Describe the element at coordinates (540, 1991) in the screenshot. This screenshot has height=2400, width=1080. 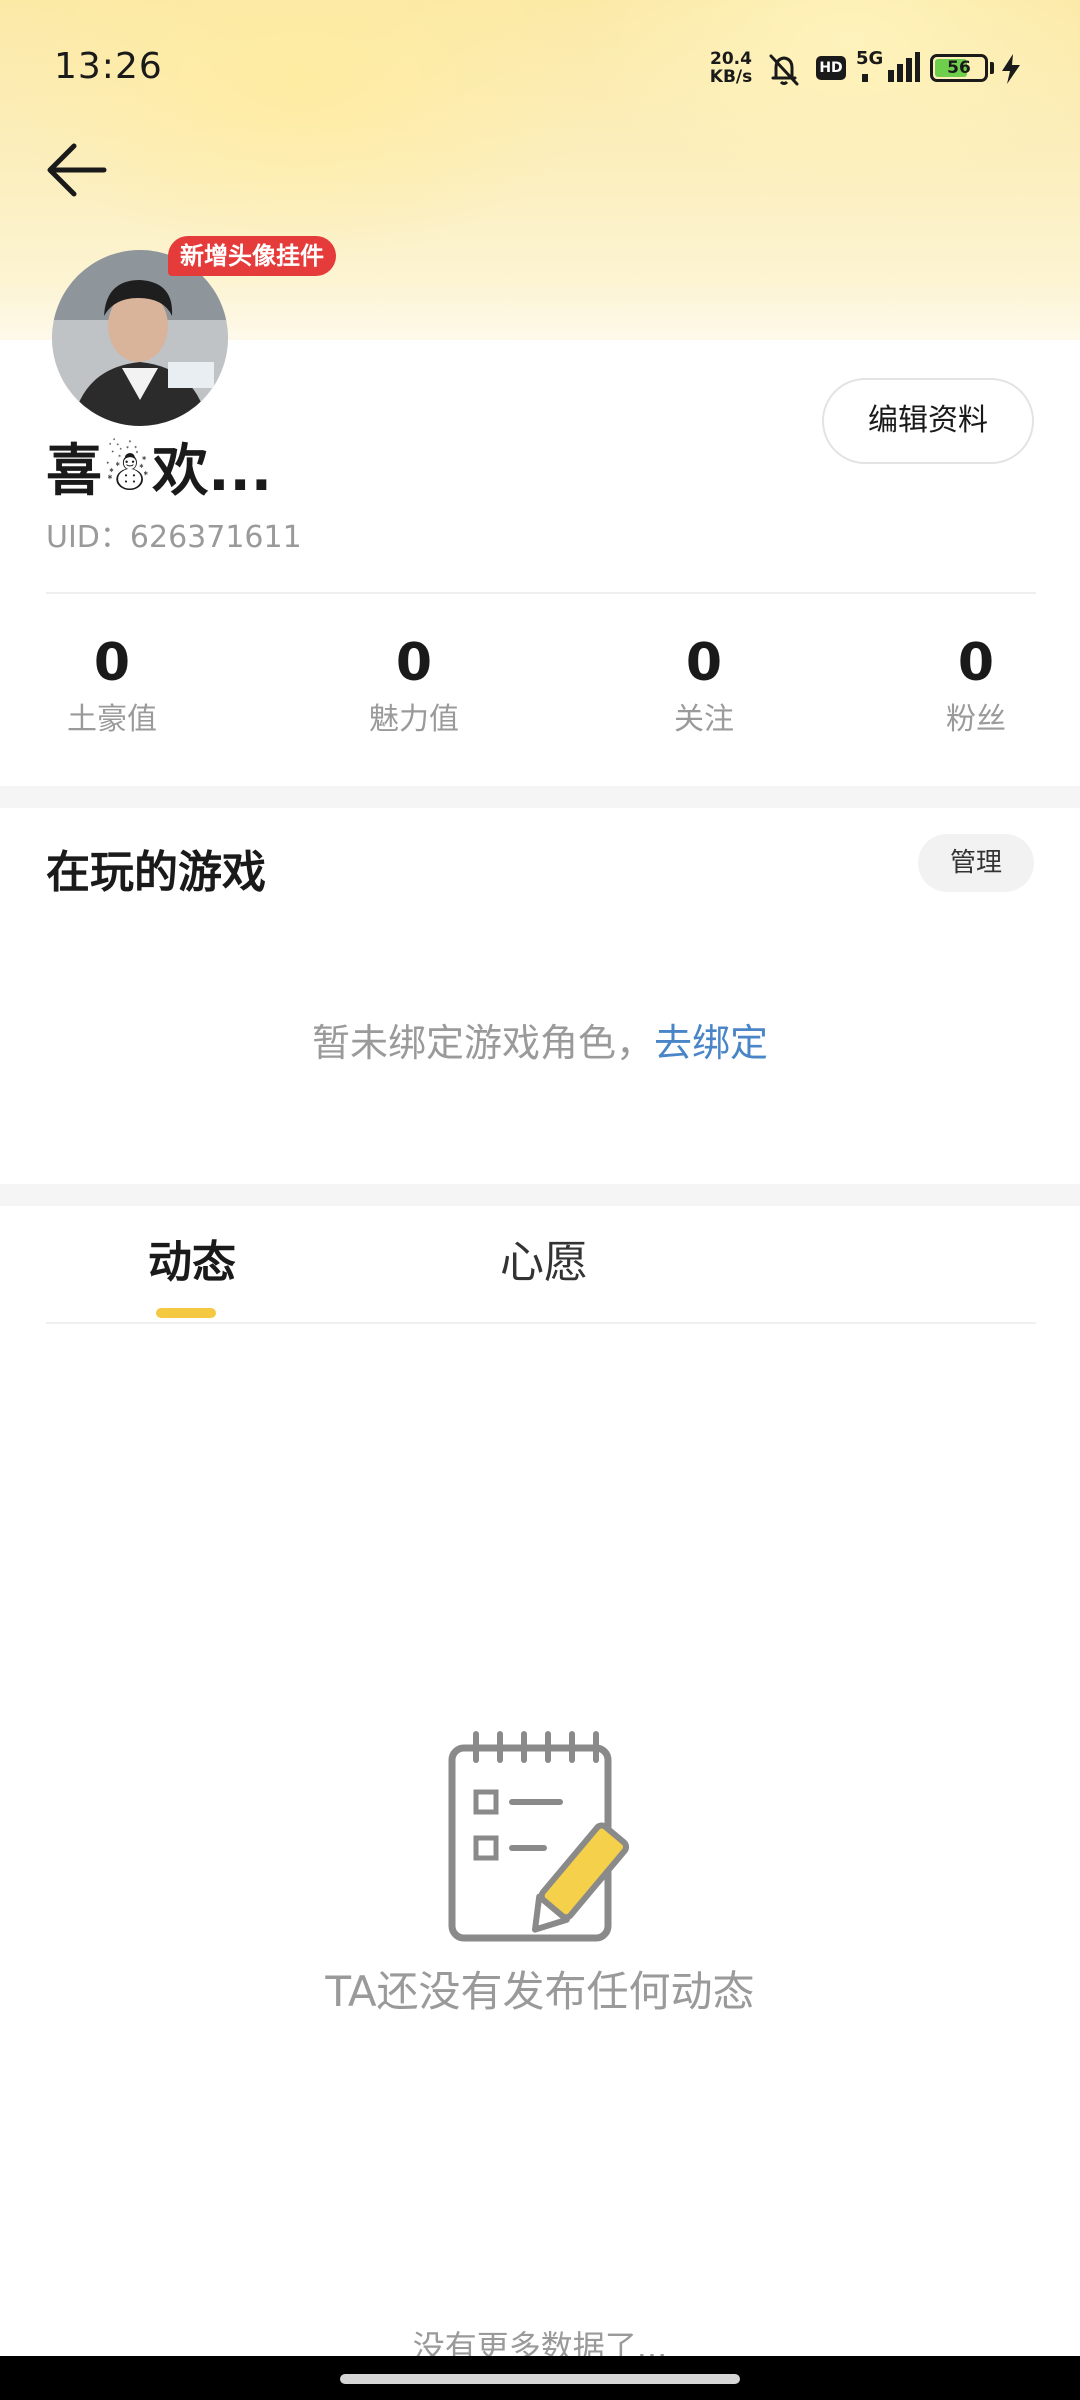
I see `feed-empty-text: TA还没有发布任何动态` at that location.